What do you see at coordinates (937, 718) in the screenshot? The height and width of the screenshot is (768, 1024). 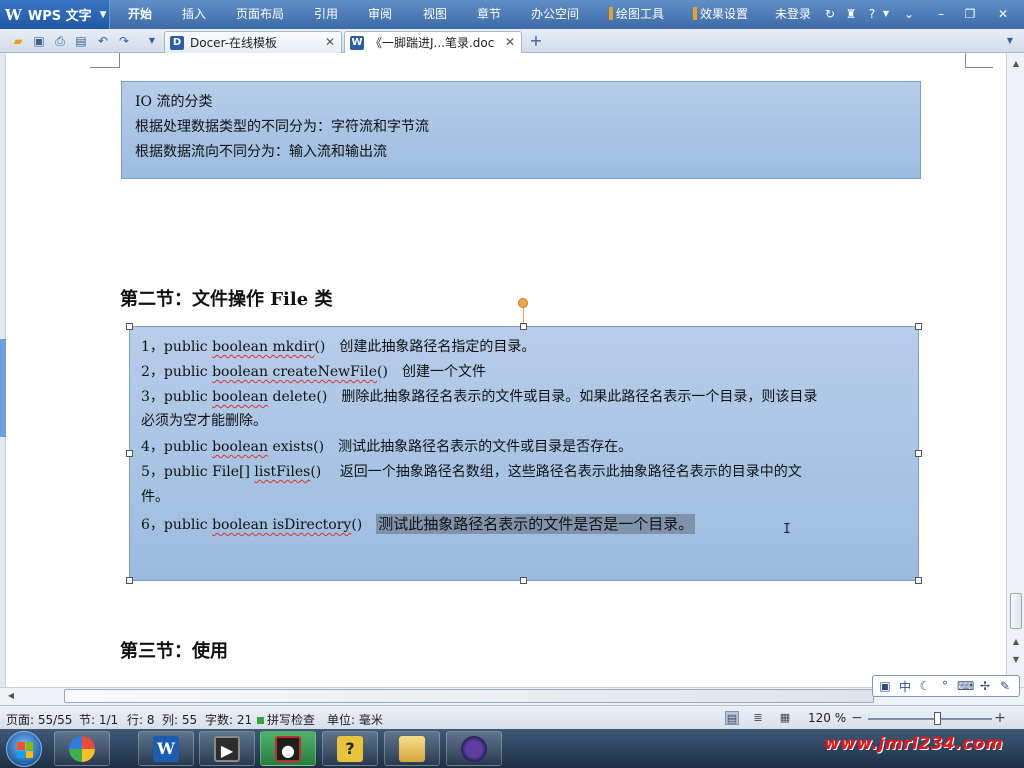 I see `zoom-slider-thumb` at bounding box center [937, 718].